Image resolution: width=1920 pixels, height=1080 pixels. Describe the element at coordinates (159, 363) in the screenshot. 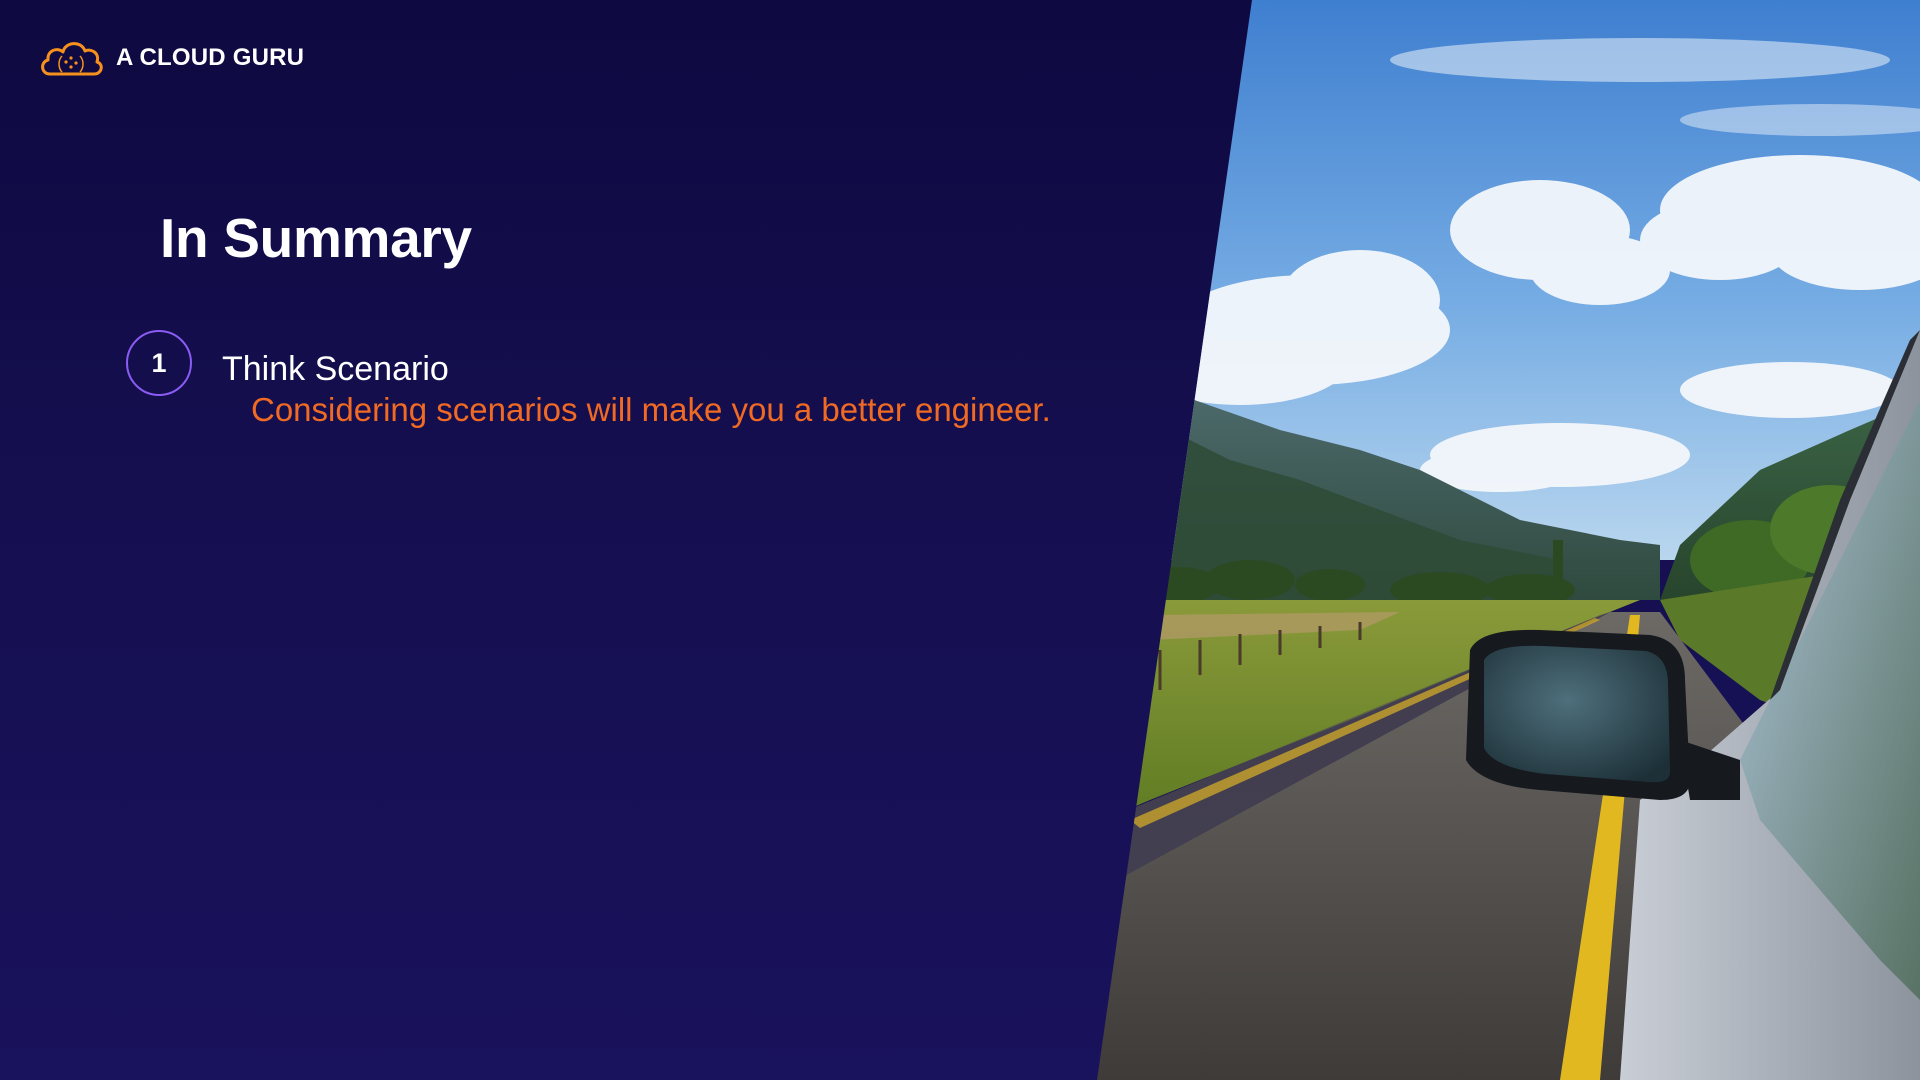

I see `item-number-badge: 1` at that location.